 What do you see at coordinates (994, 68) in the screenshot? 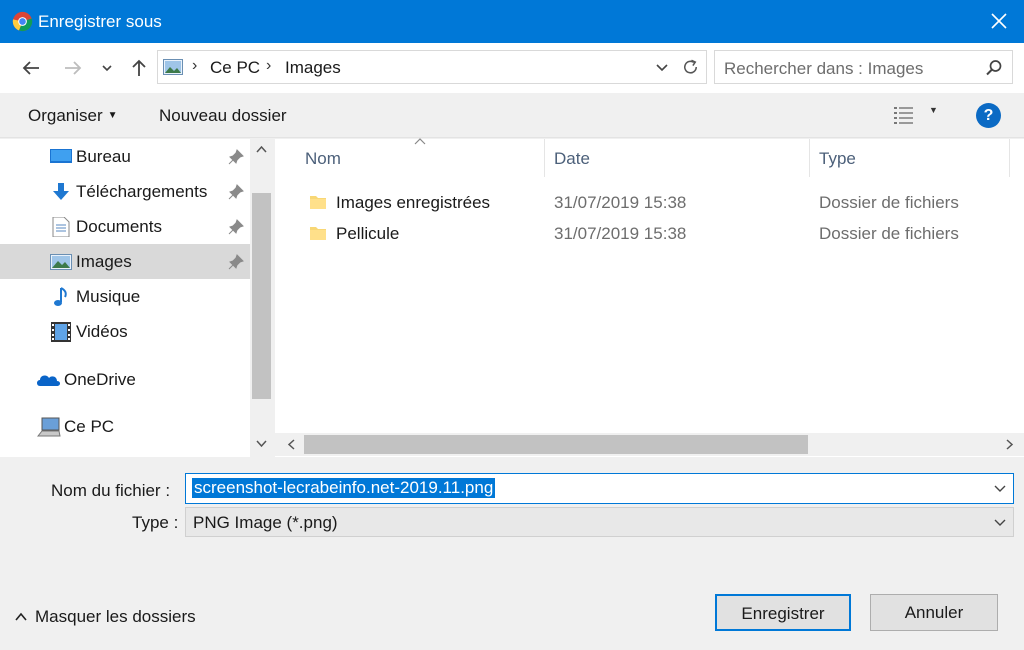
I see `search-icon` at bounding box center [994, 68].